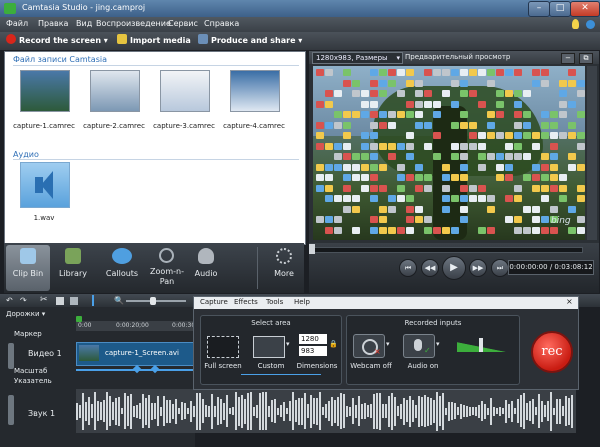 This screenshot has width=600, height=447. I want to click on webcam-toggle: × ▾, so click(374, 347).